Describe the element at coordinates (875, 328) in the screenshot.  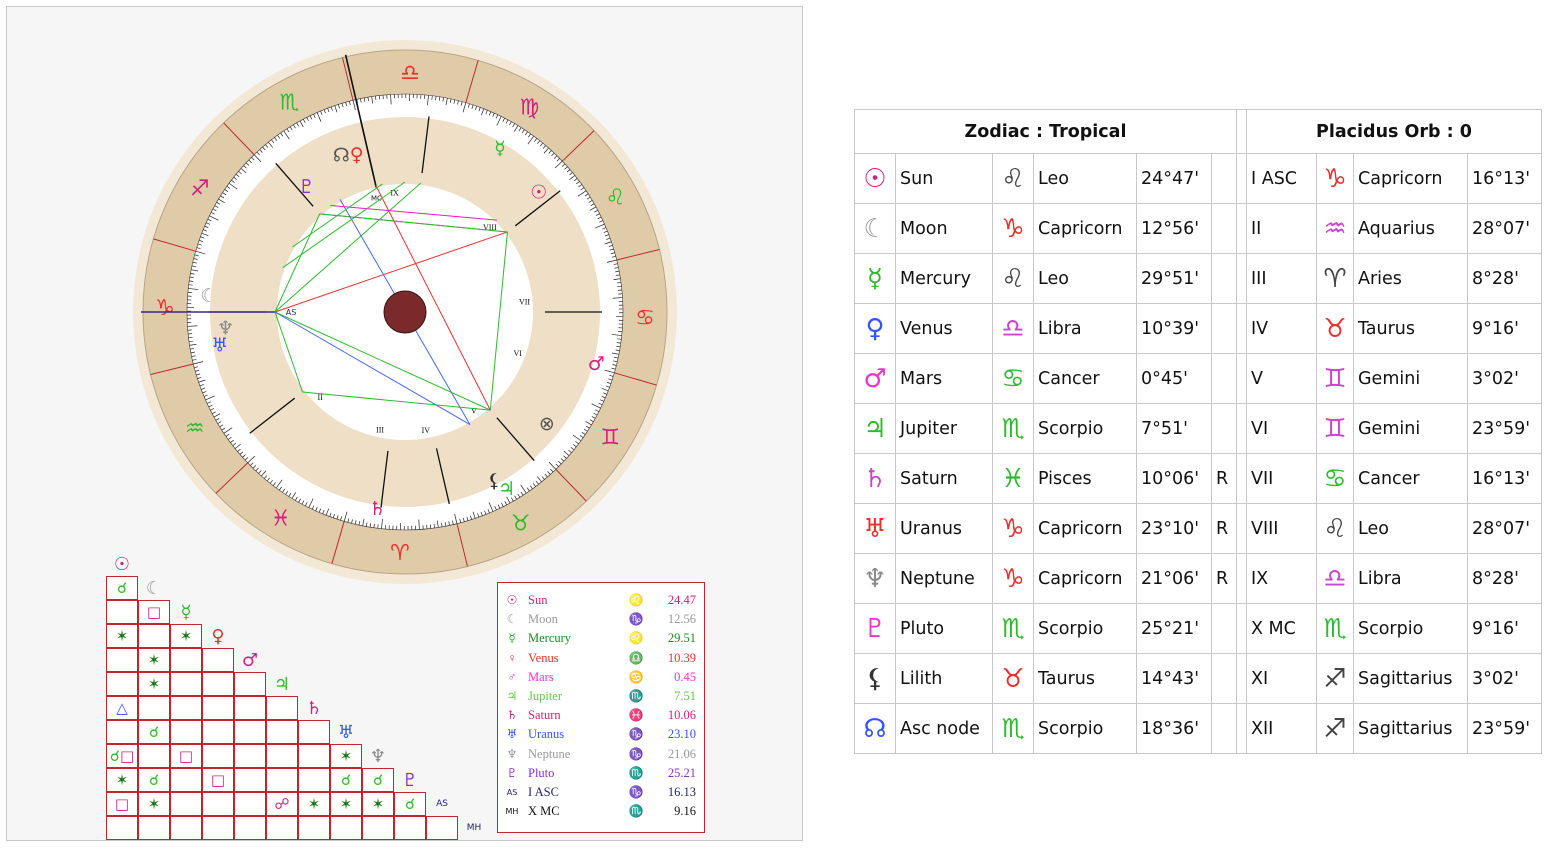
I see `planet-icon-cell: ♀` at that location.